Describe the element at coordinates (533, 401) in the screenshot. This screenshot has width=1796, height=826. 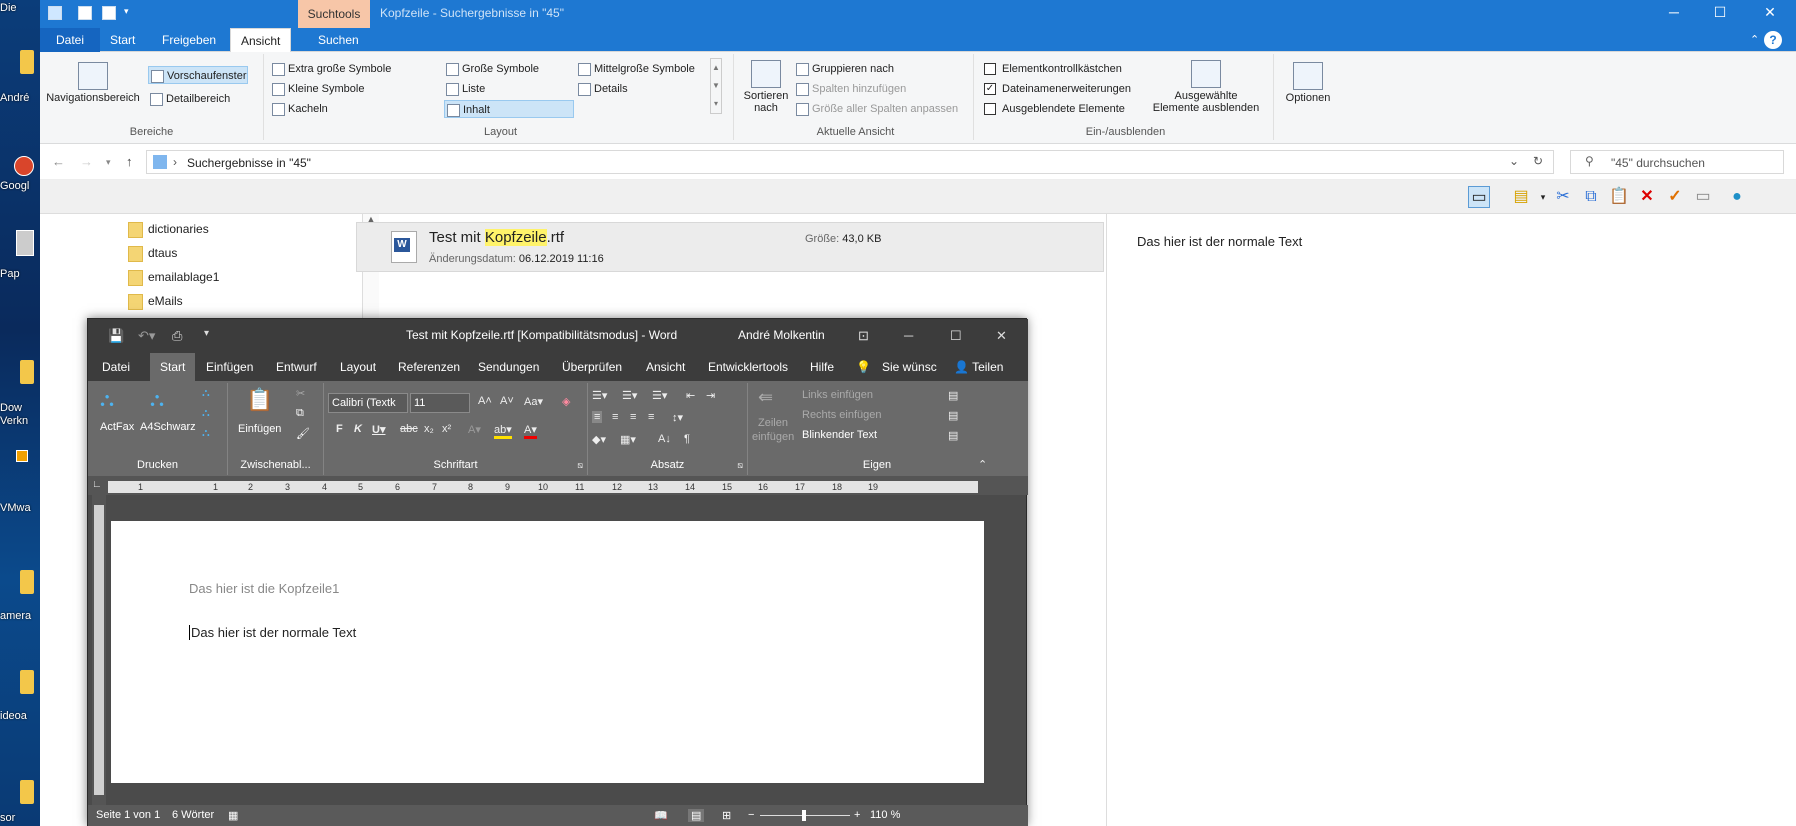
I see `change-case-icon: Aa▾` at that location.